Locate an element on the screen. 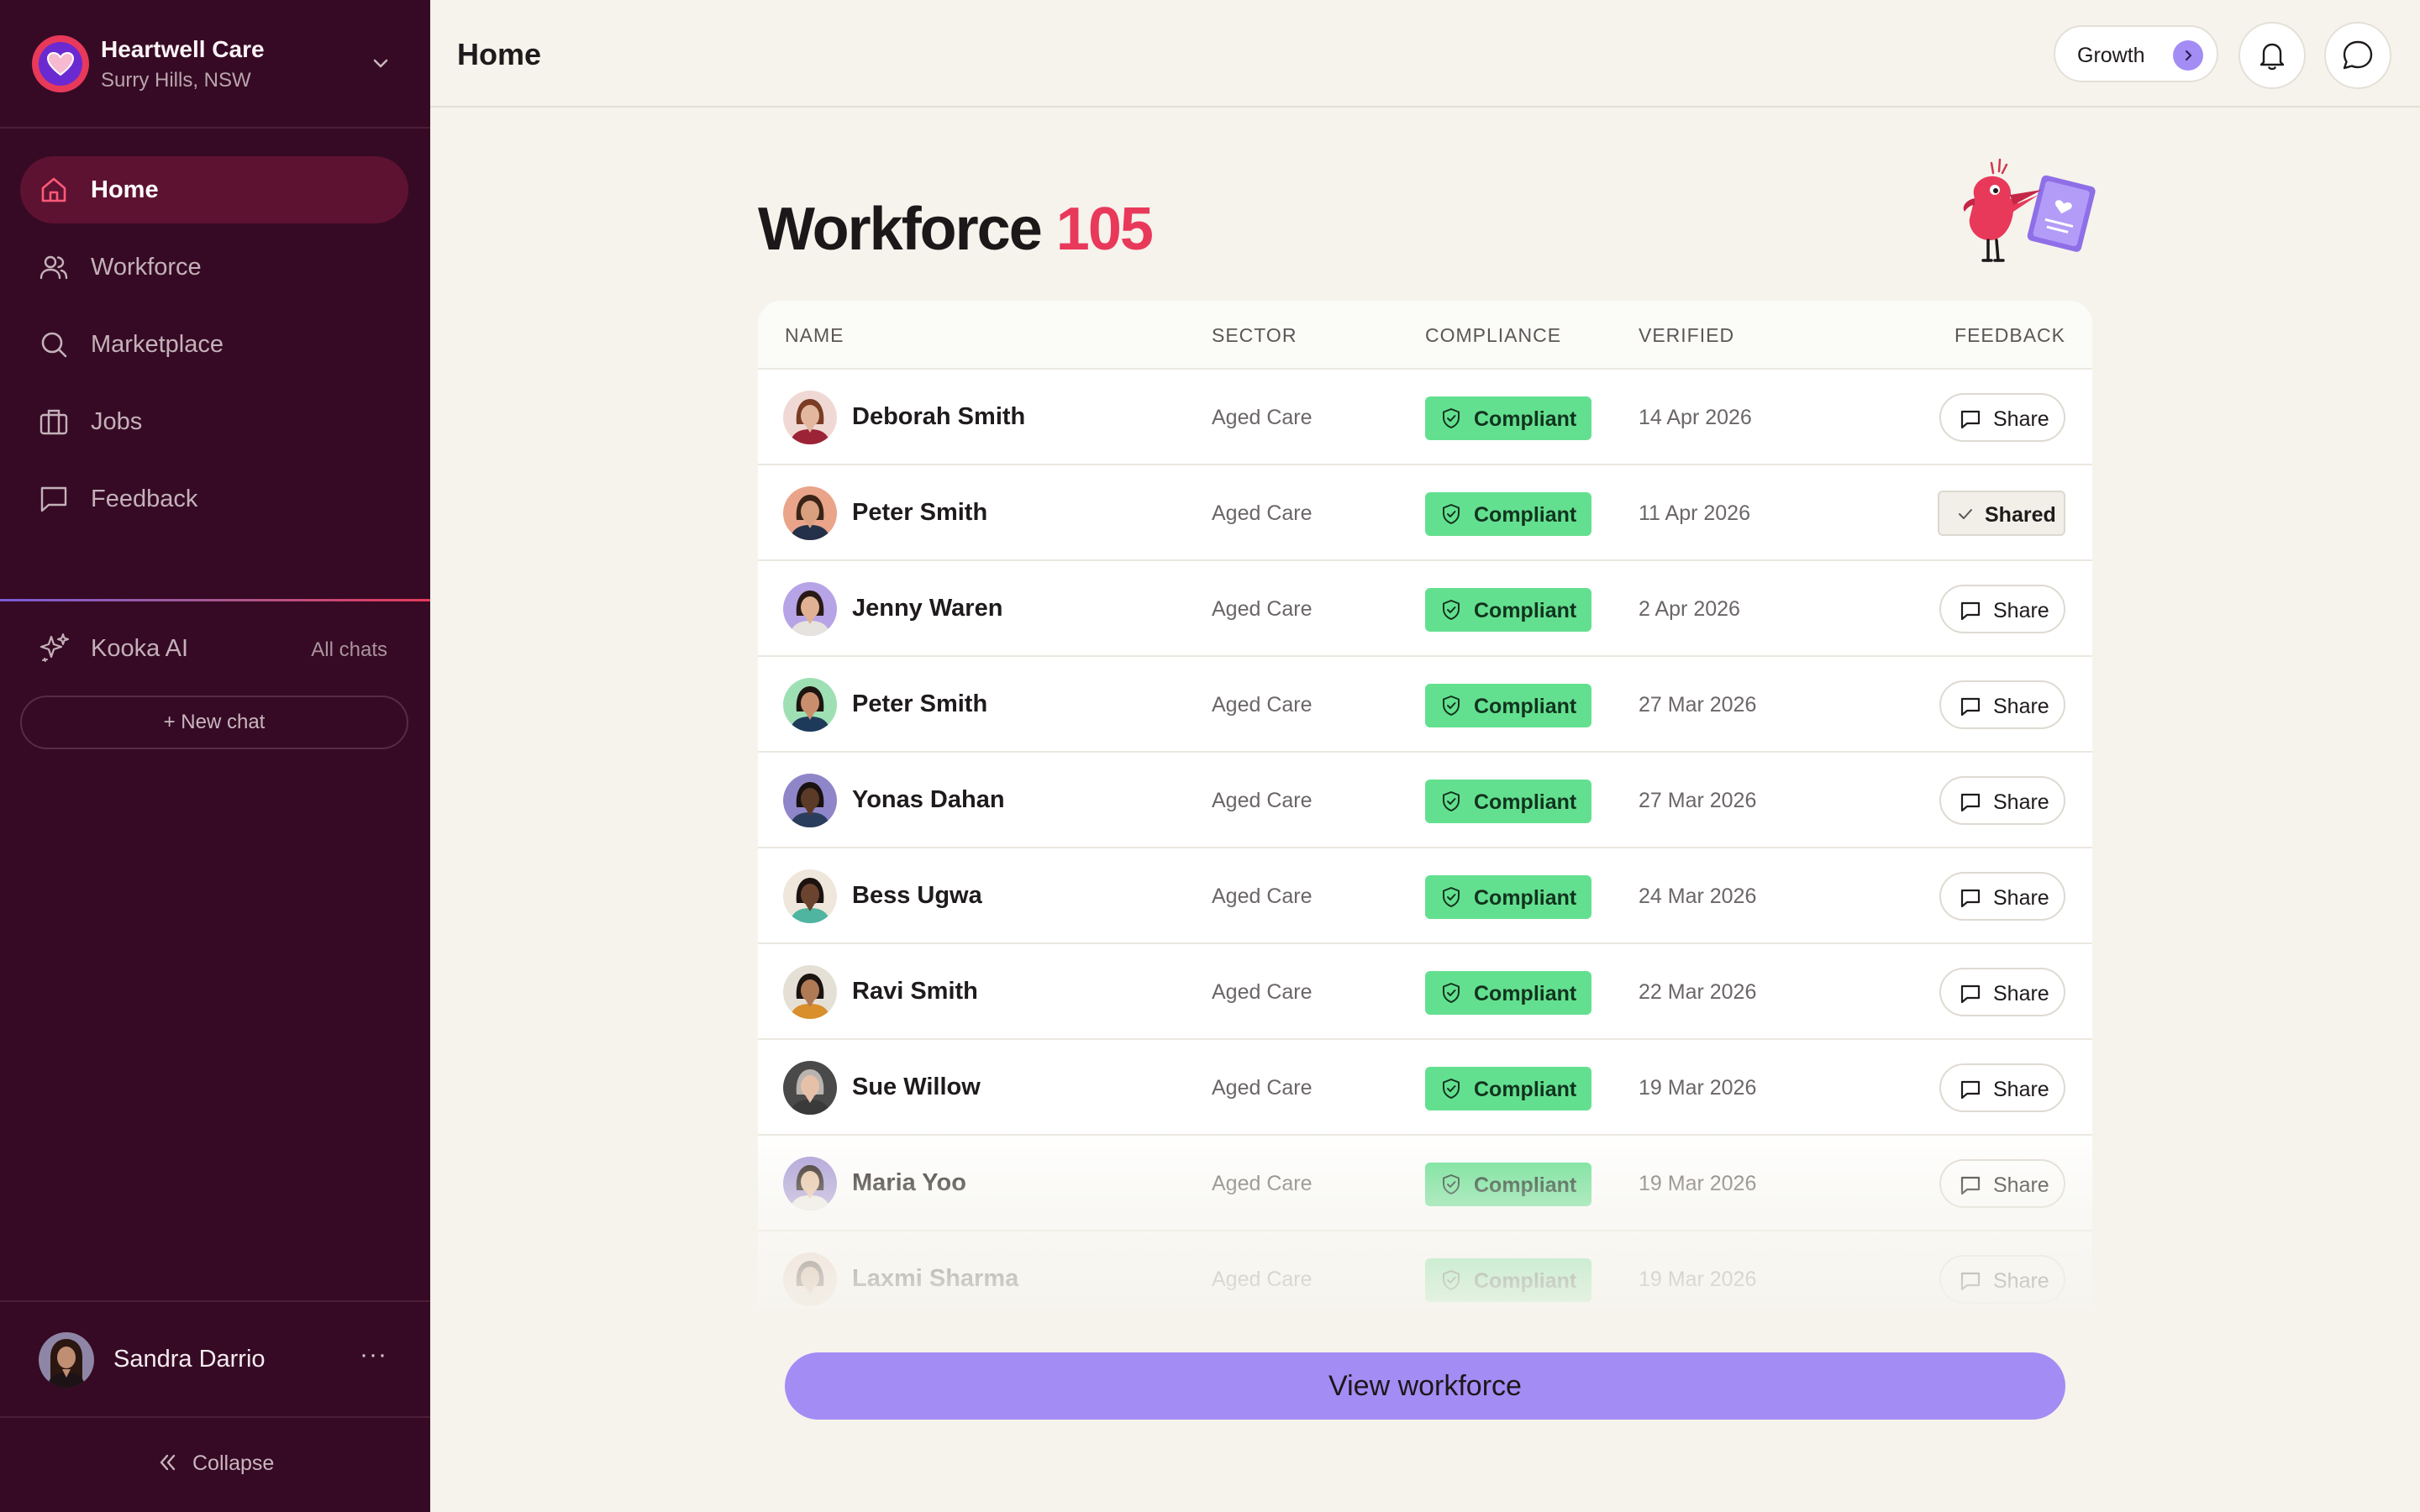 Image resolution: width=2420 pixels, height=1512 pixels. user-profile: Sandra Darrio ··· is located at coordinates (215, 1359).